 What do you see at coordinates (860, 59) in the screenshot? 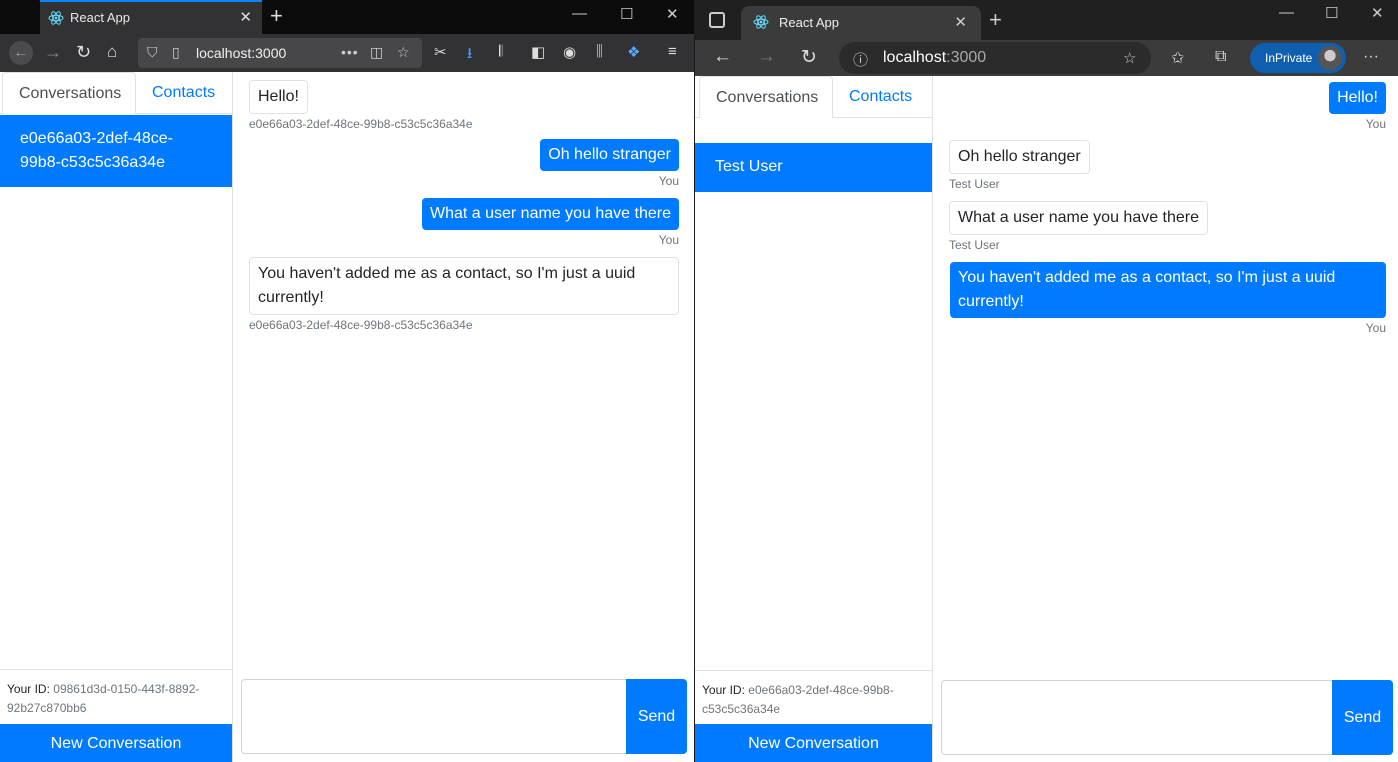
I see `info-icon: ⓘ` at bounding box center [860, 59].